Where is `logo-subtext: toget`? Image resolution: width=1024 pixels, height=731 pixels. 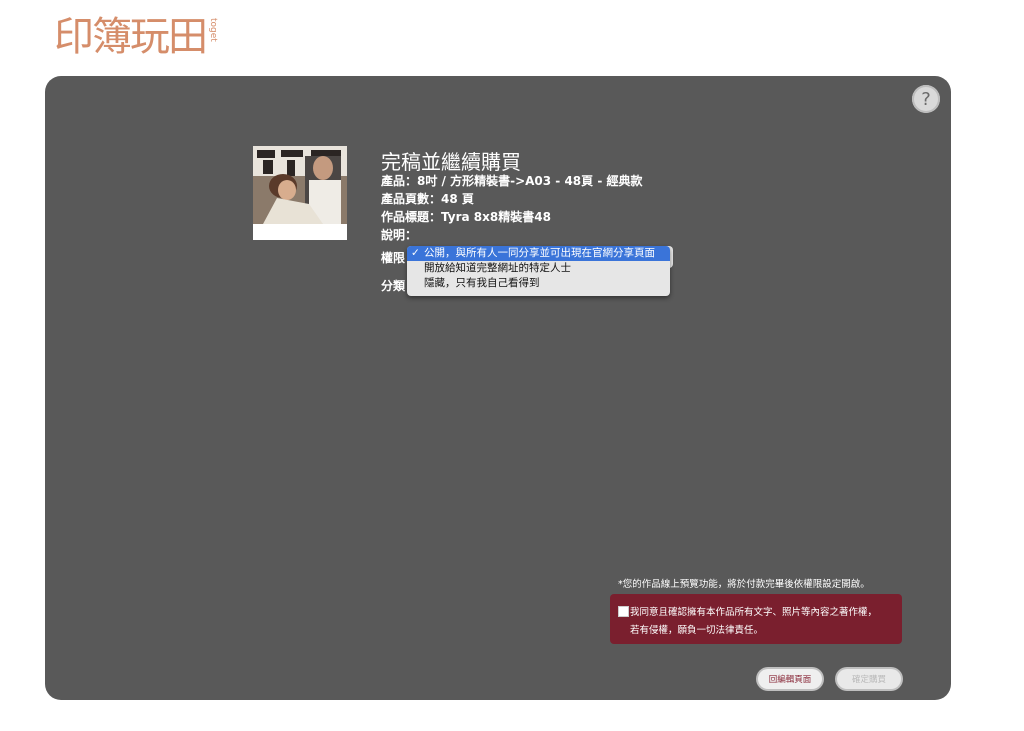 logo-subtext: toget is located at coordinates (213, 30).